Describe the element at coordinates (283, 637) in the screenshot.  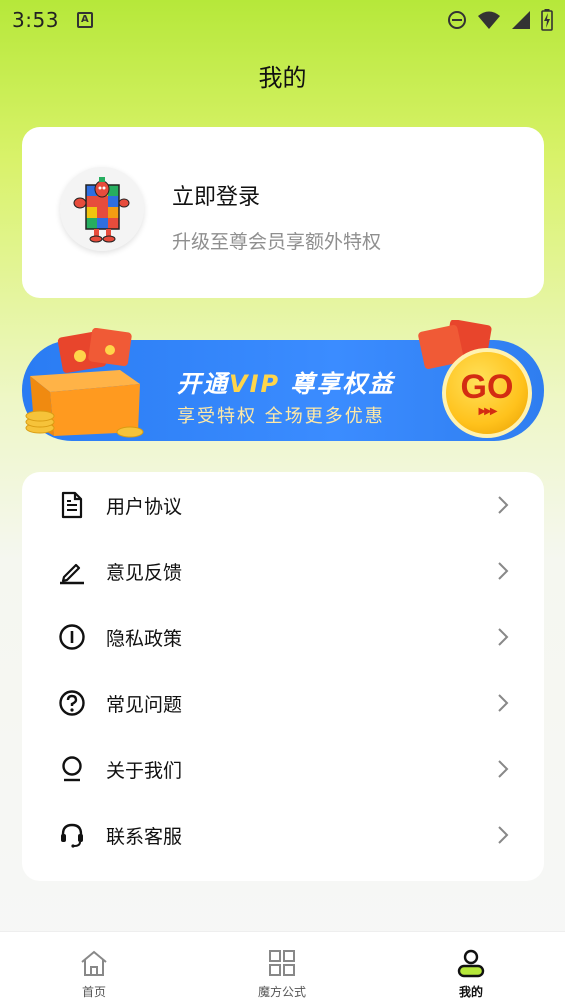
I see `menu-item-privacy-policy: 隐私政策` at that location.